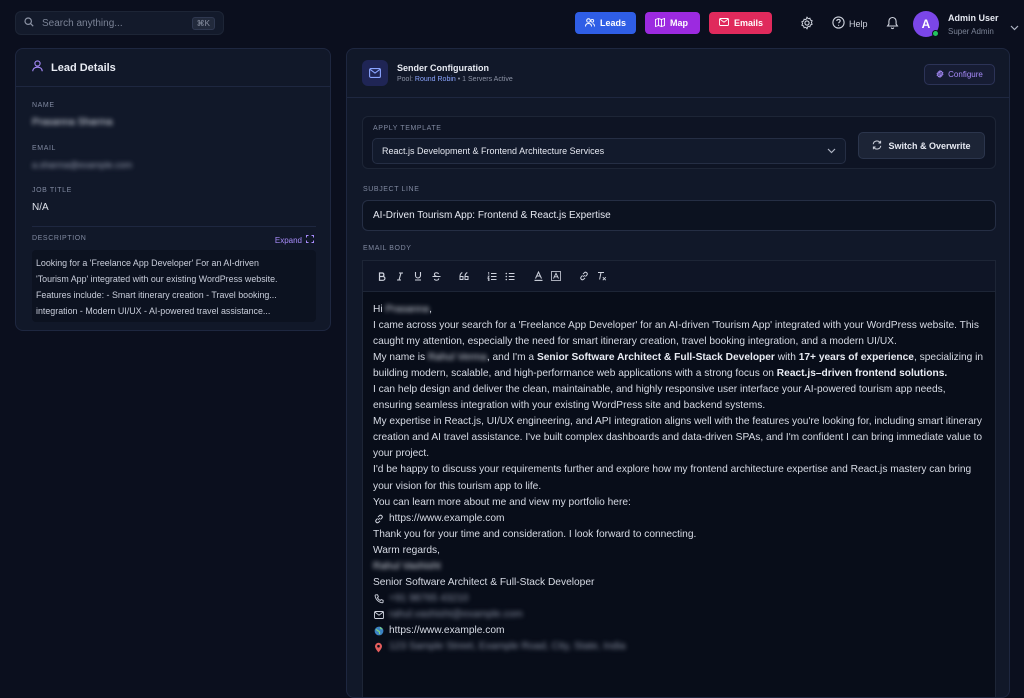  What do you see at coordinates (965, 74) in the screenshot?
I see `configure-label: Configure` at bounding box center [965, 74].